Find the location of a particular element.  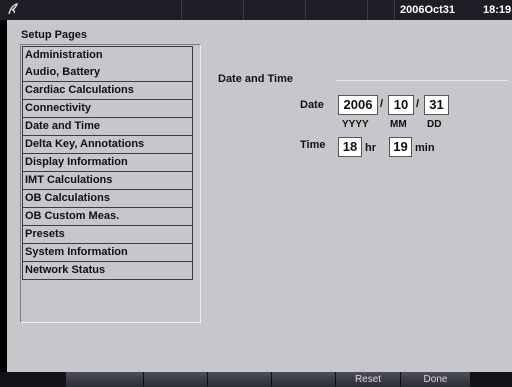

status-bar: 2006Oct31 18:19 is located at coordinates (256, 10).